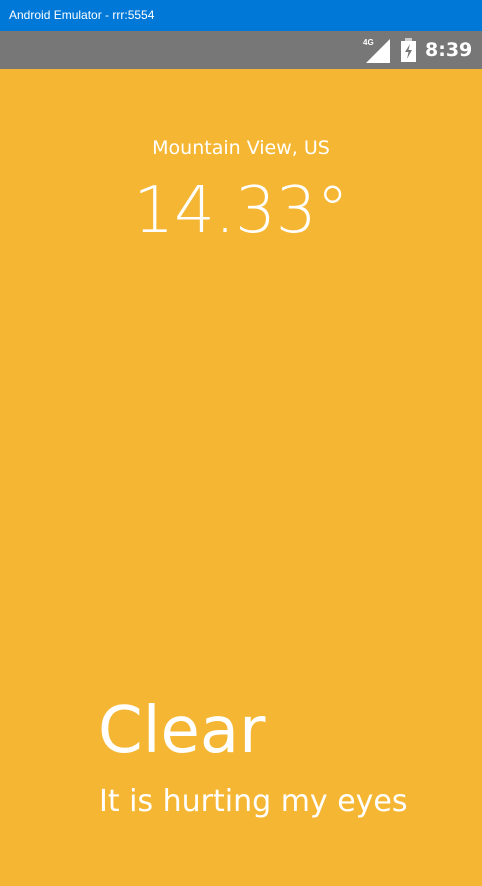 The width and height of the screenshot is (482, 886). I want to click on android-status-bar: 4G 8:39, so click(241, 50).